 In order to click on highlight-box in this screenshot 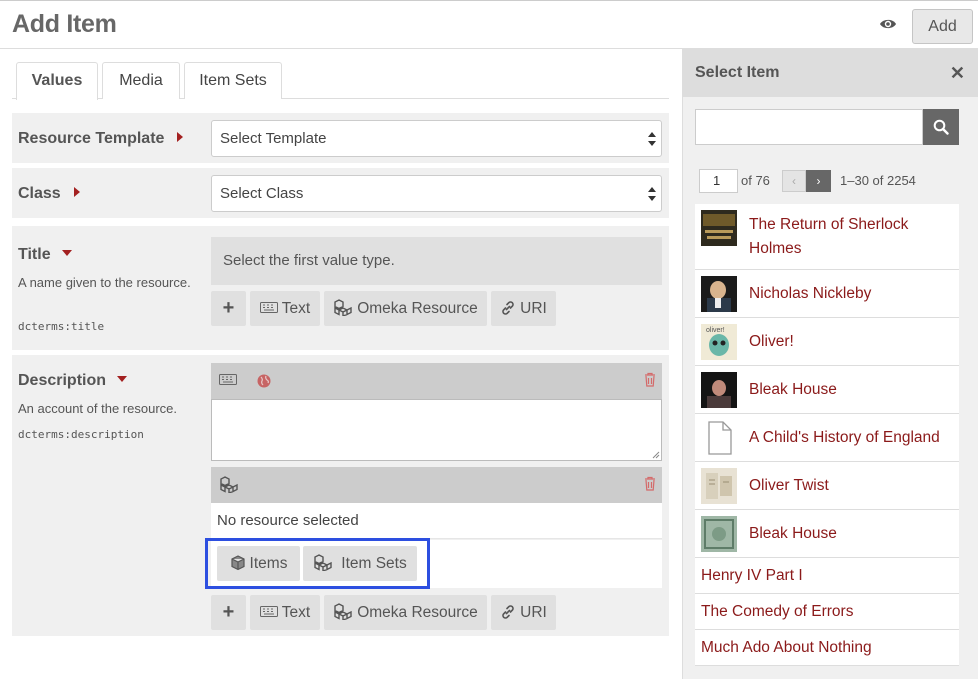, I will do `click(317, 563)`.